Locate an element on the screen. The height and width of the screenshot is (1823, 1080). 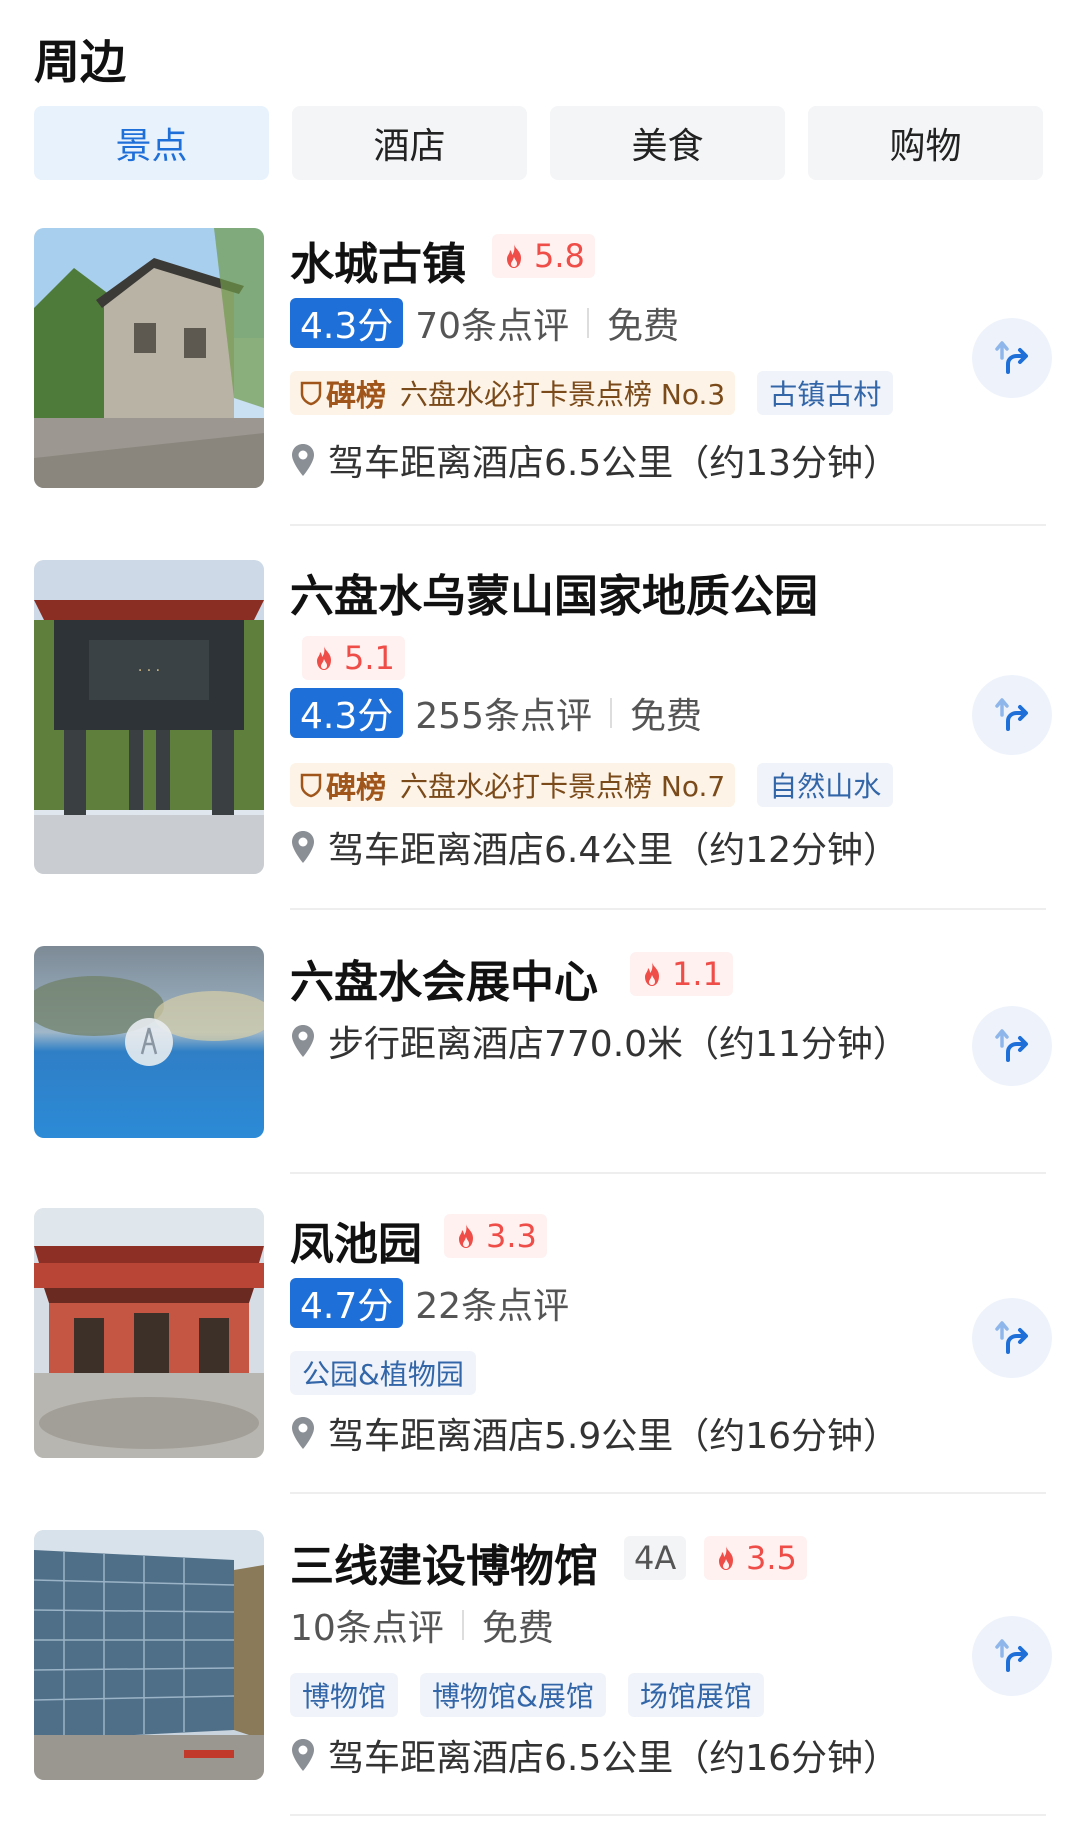
rating-row: 4.3分 70条点评 免费 is located at coordinates (484, 323).